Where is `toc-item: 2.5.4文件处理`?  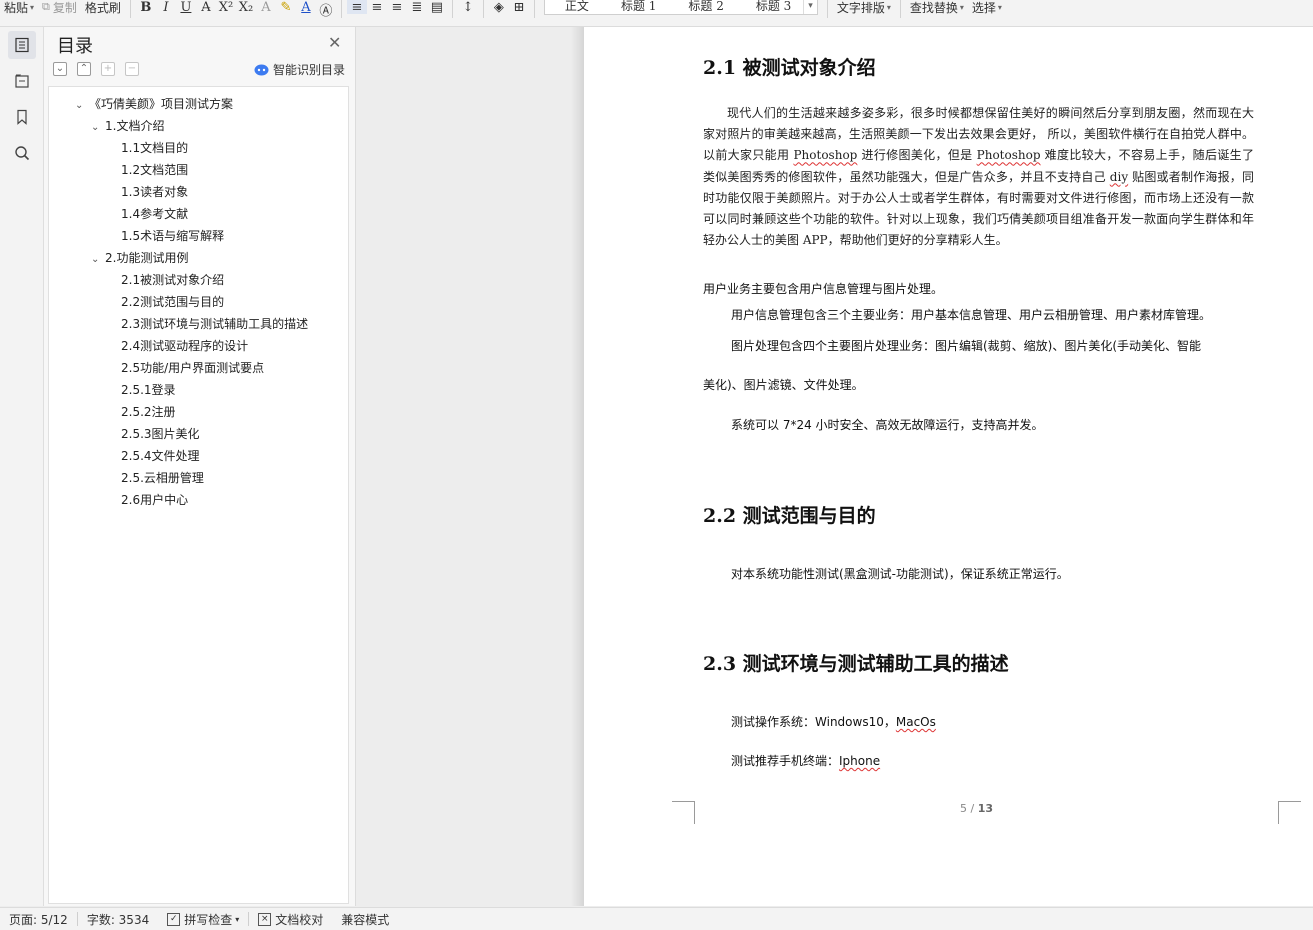 toc-item: 2.5.4文件处理 is located at coordinates (160, 456).